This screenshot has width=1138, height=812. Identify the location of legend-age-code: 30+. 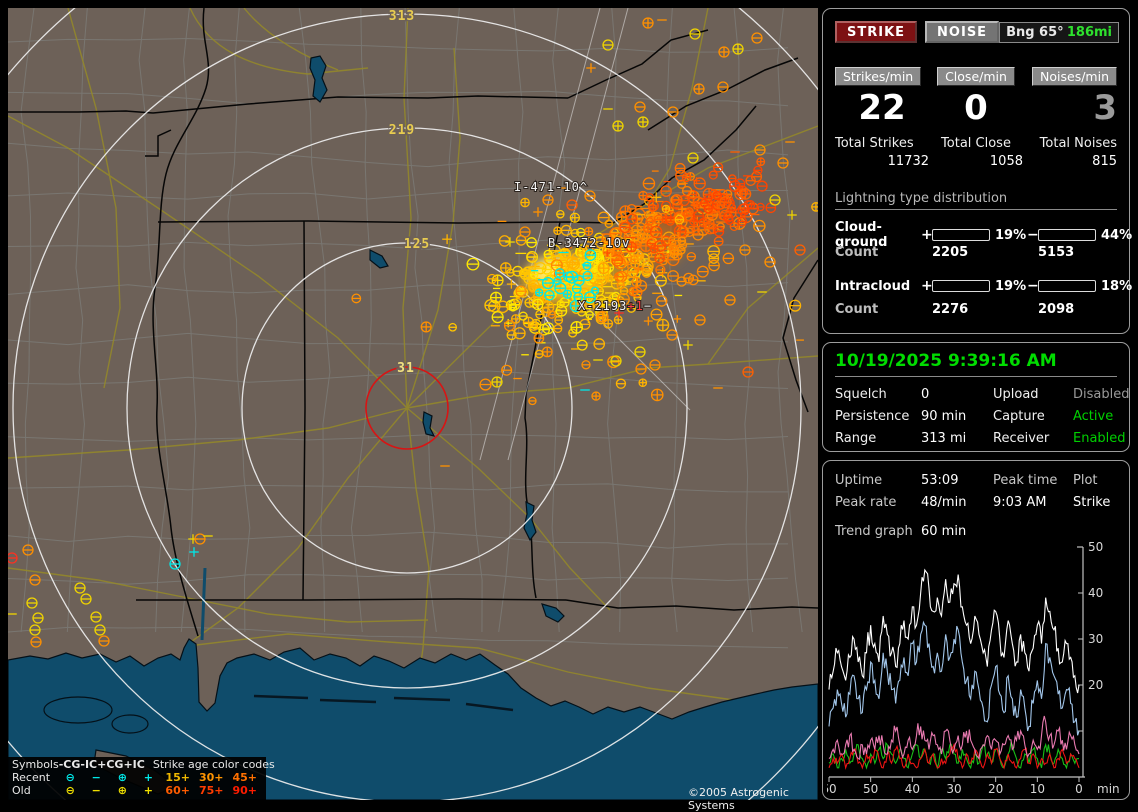
(211, 777).